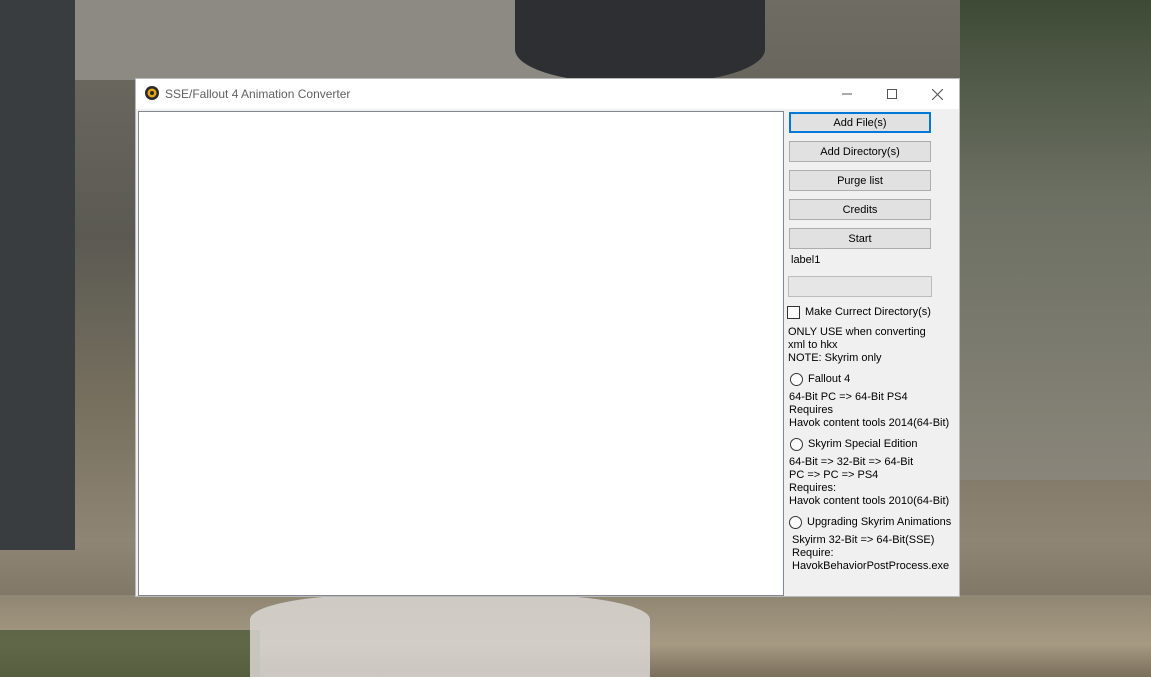  Describe the element at coordinates (868, 312) in the screenshot. I see `make-current-directory-label: Make Currect Directory(s)` at that location.